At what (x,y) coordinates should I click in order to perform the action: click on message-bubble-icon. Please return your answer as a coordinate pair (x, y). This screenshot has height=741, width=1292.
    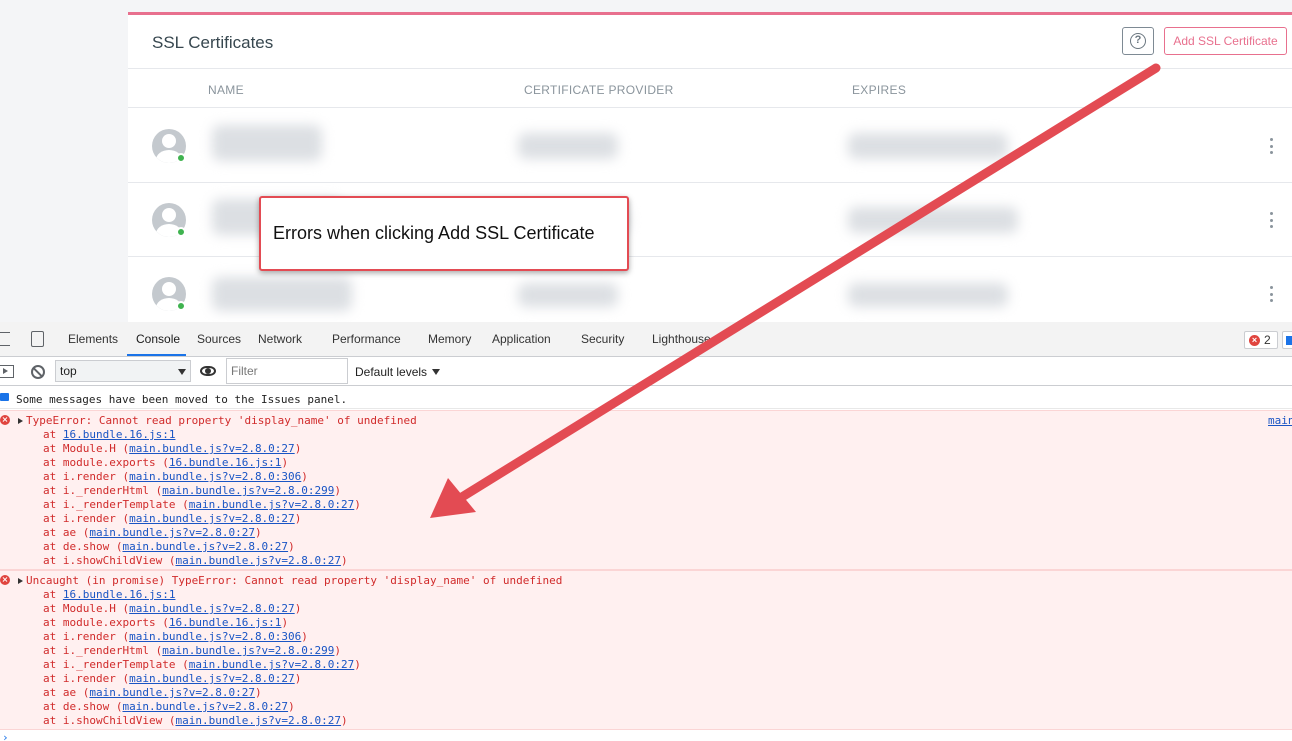
    Looking at the image, I should click on (4, 397).